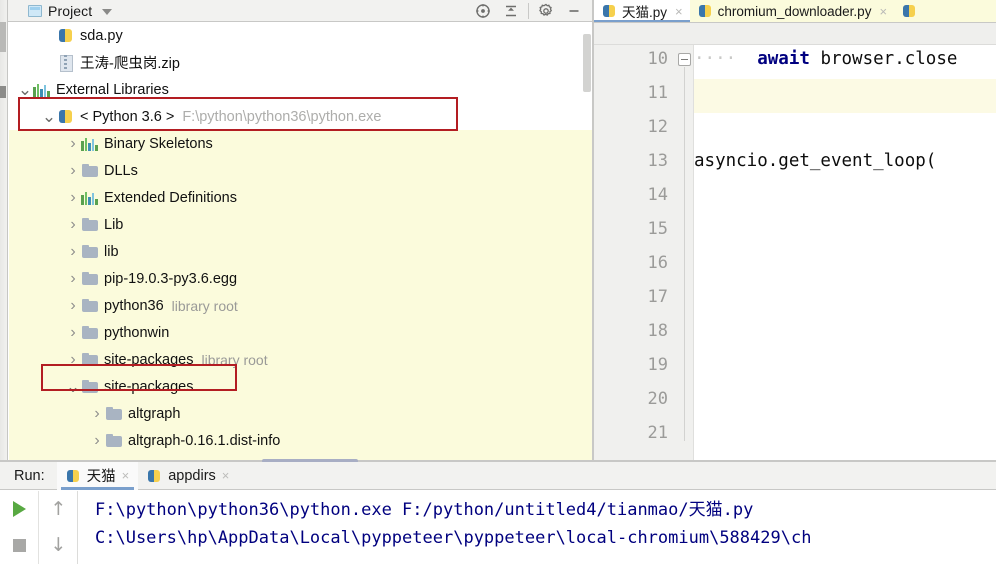 This screenshot has width=996, height=564. Describe the element at coordinates (234, 359) in the screenshot. I see `tree-item-hint: library root` at that location.